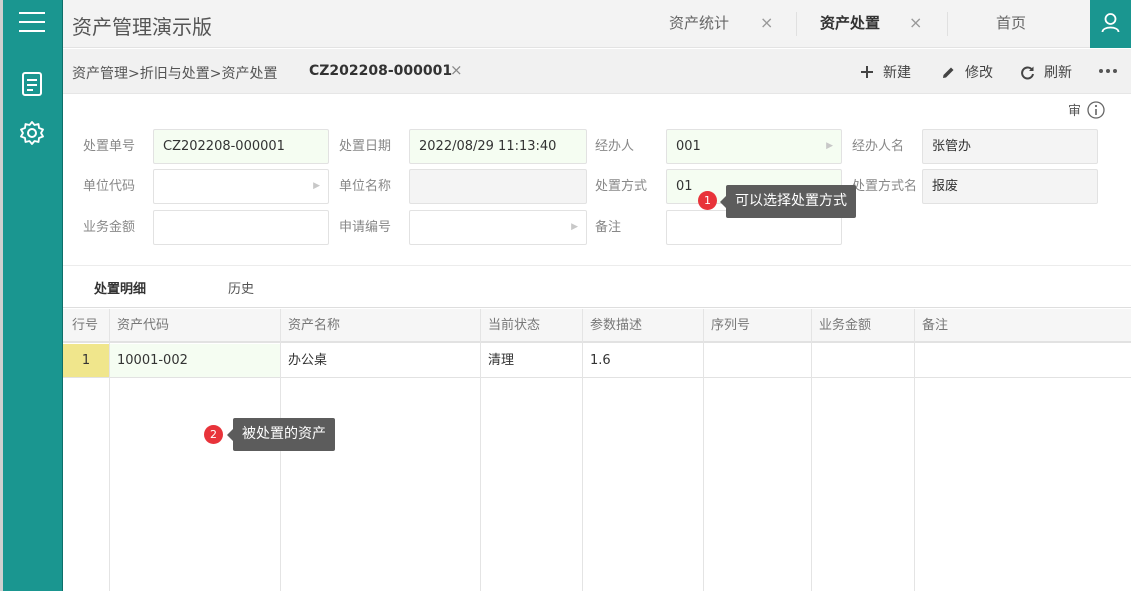 The image size is (1131, 591). What do you see at coordinates (142, 27) in the screenshot?
I see `app-title: 资产管理演示版` at bounding box center [142, 27].